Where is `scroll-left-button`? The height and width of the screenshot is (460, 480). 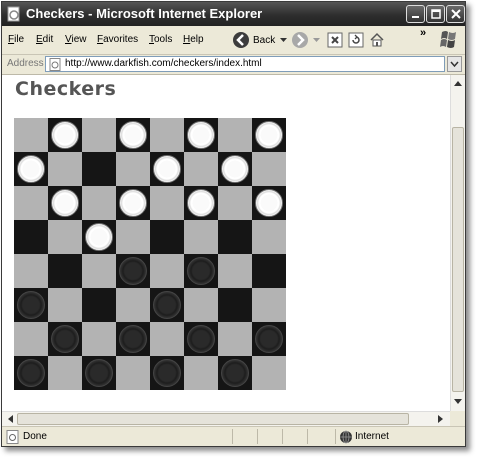
scroll-left-button is located at coordinates (10, 419).